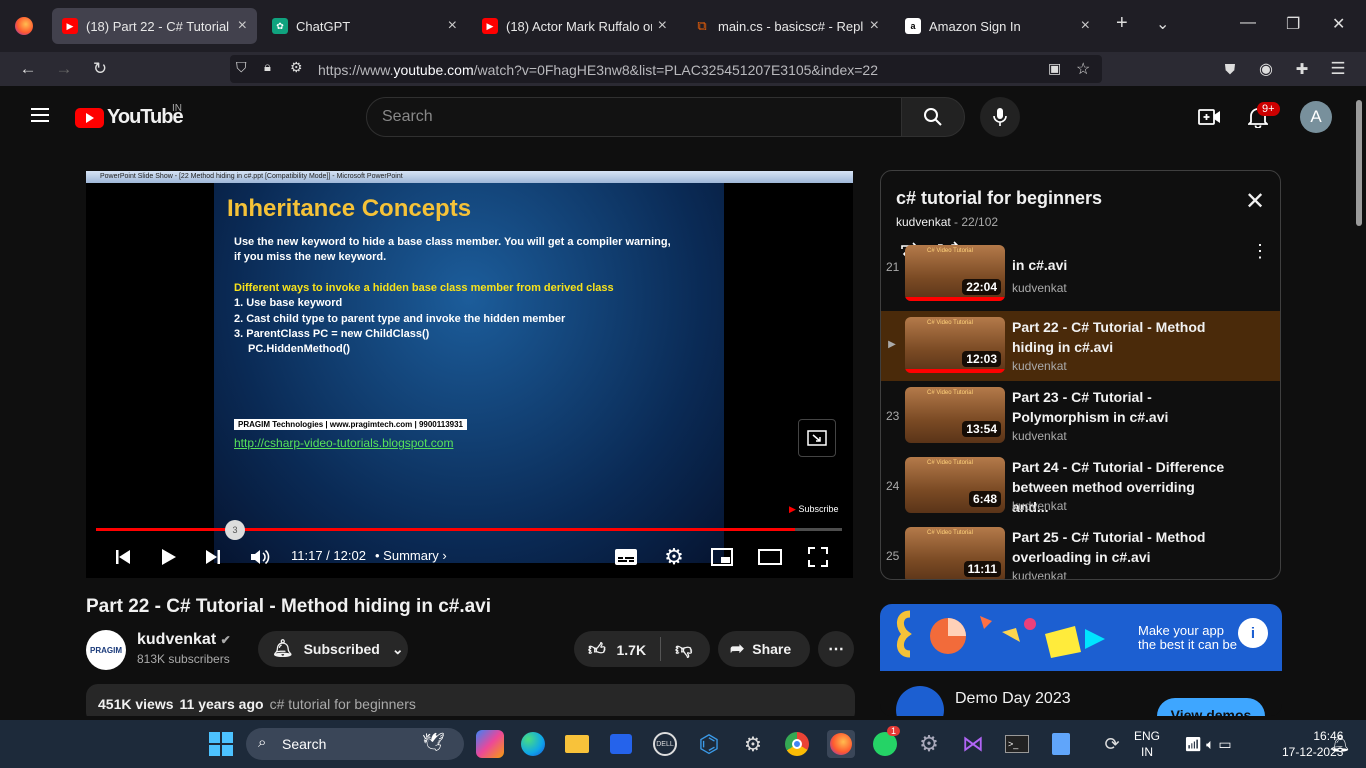 The width and height of the screenshot is (1366, 768). What do you see at coordinates (1340, 744) in the screenshot?
I see `notification-center-icon: 🔔︎` at bounding box center [1340, 744].